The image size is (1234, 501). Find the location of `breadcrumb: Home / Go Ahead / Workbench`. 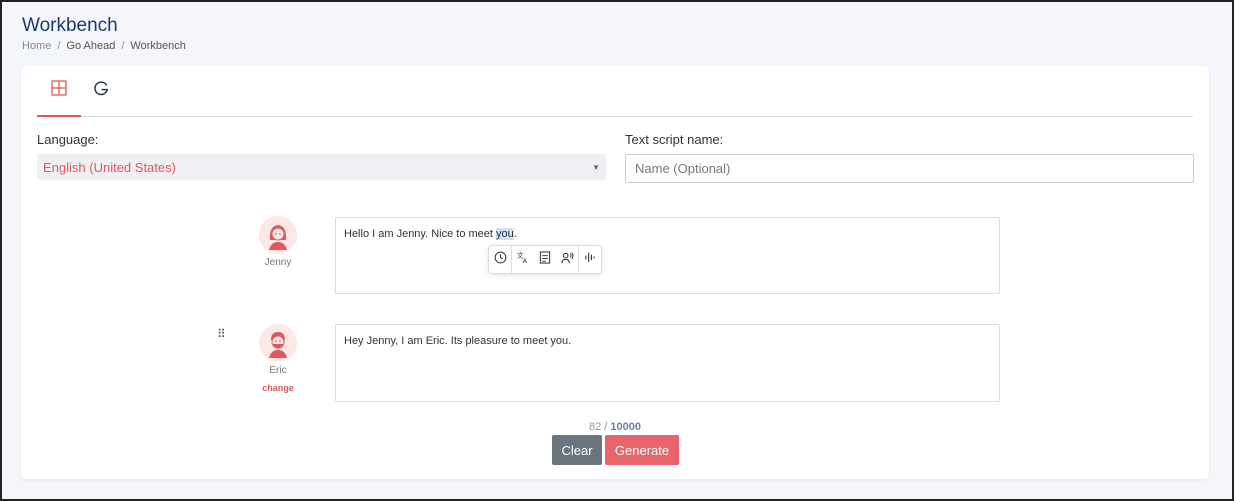

breadcrumb: Home / Go Ahead / Workbench is located at coordinates (104, 46).